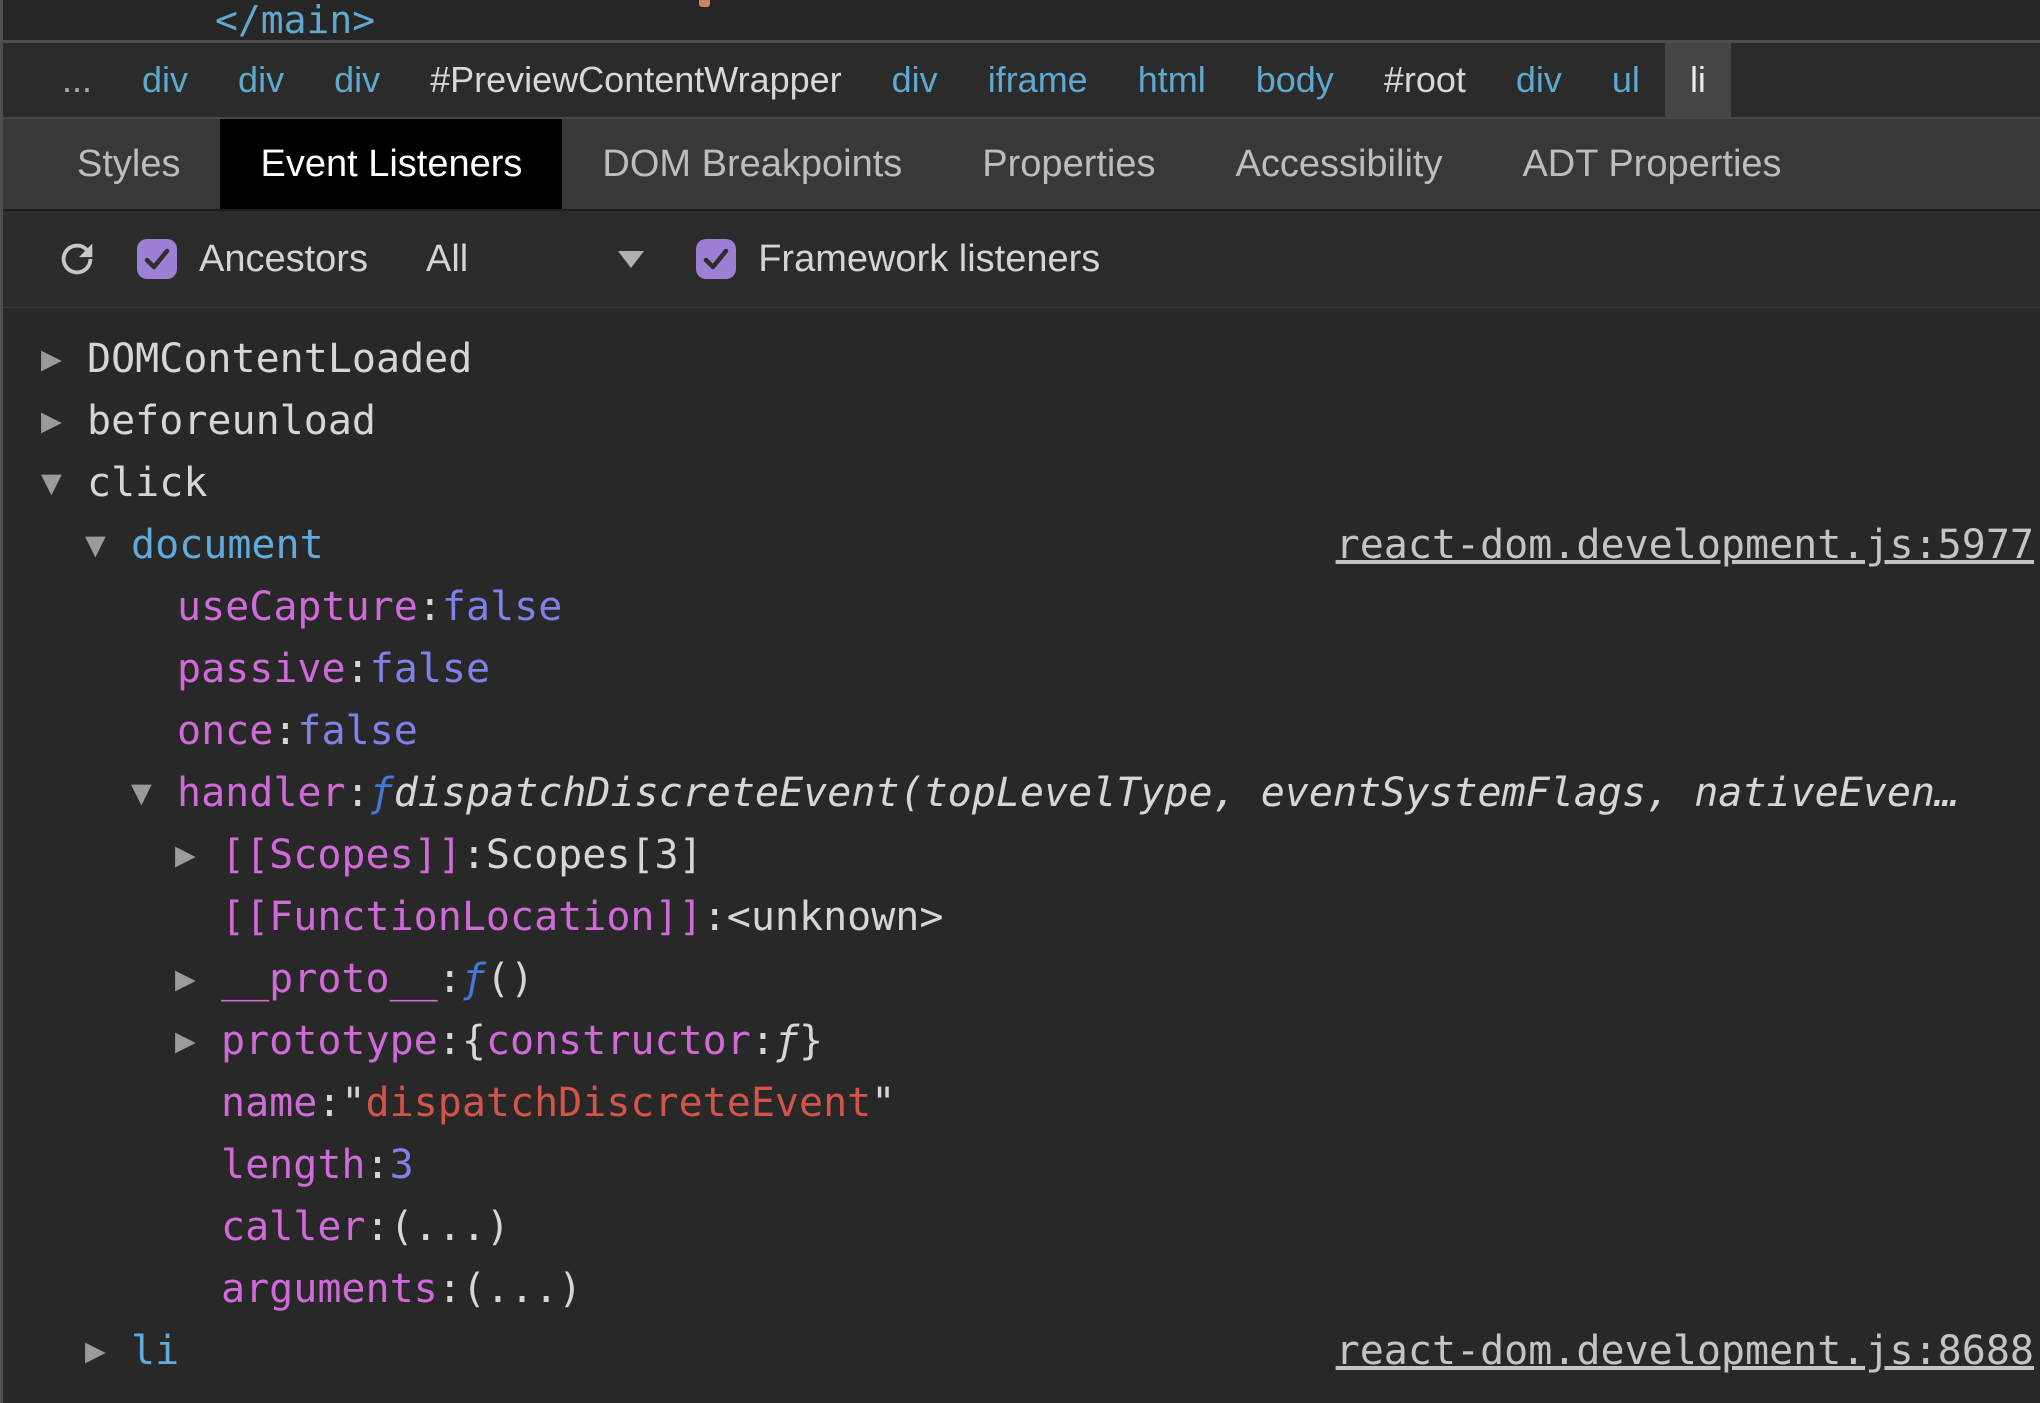 The image size is (2040, 1403). I want to click on listener-node-document-row: ▼ document react-dom.development.js:5977, so click(1021, 545).